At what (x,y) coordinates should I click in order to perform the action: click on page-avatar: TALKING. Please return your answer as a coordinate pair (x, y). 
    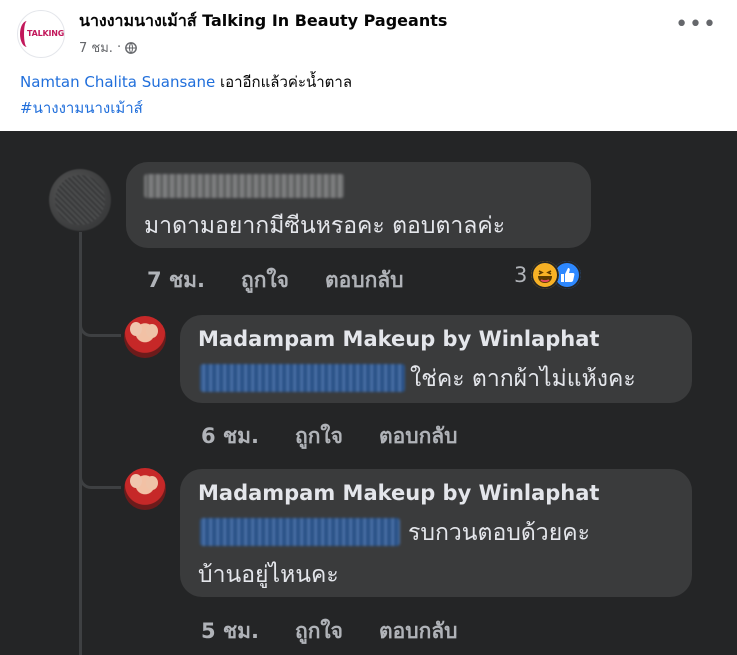
    Looking at the image, I should click on (41, 34).